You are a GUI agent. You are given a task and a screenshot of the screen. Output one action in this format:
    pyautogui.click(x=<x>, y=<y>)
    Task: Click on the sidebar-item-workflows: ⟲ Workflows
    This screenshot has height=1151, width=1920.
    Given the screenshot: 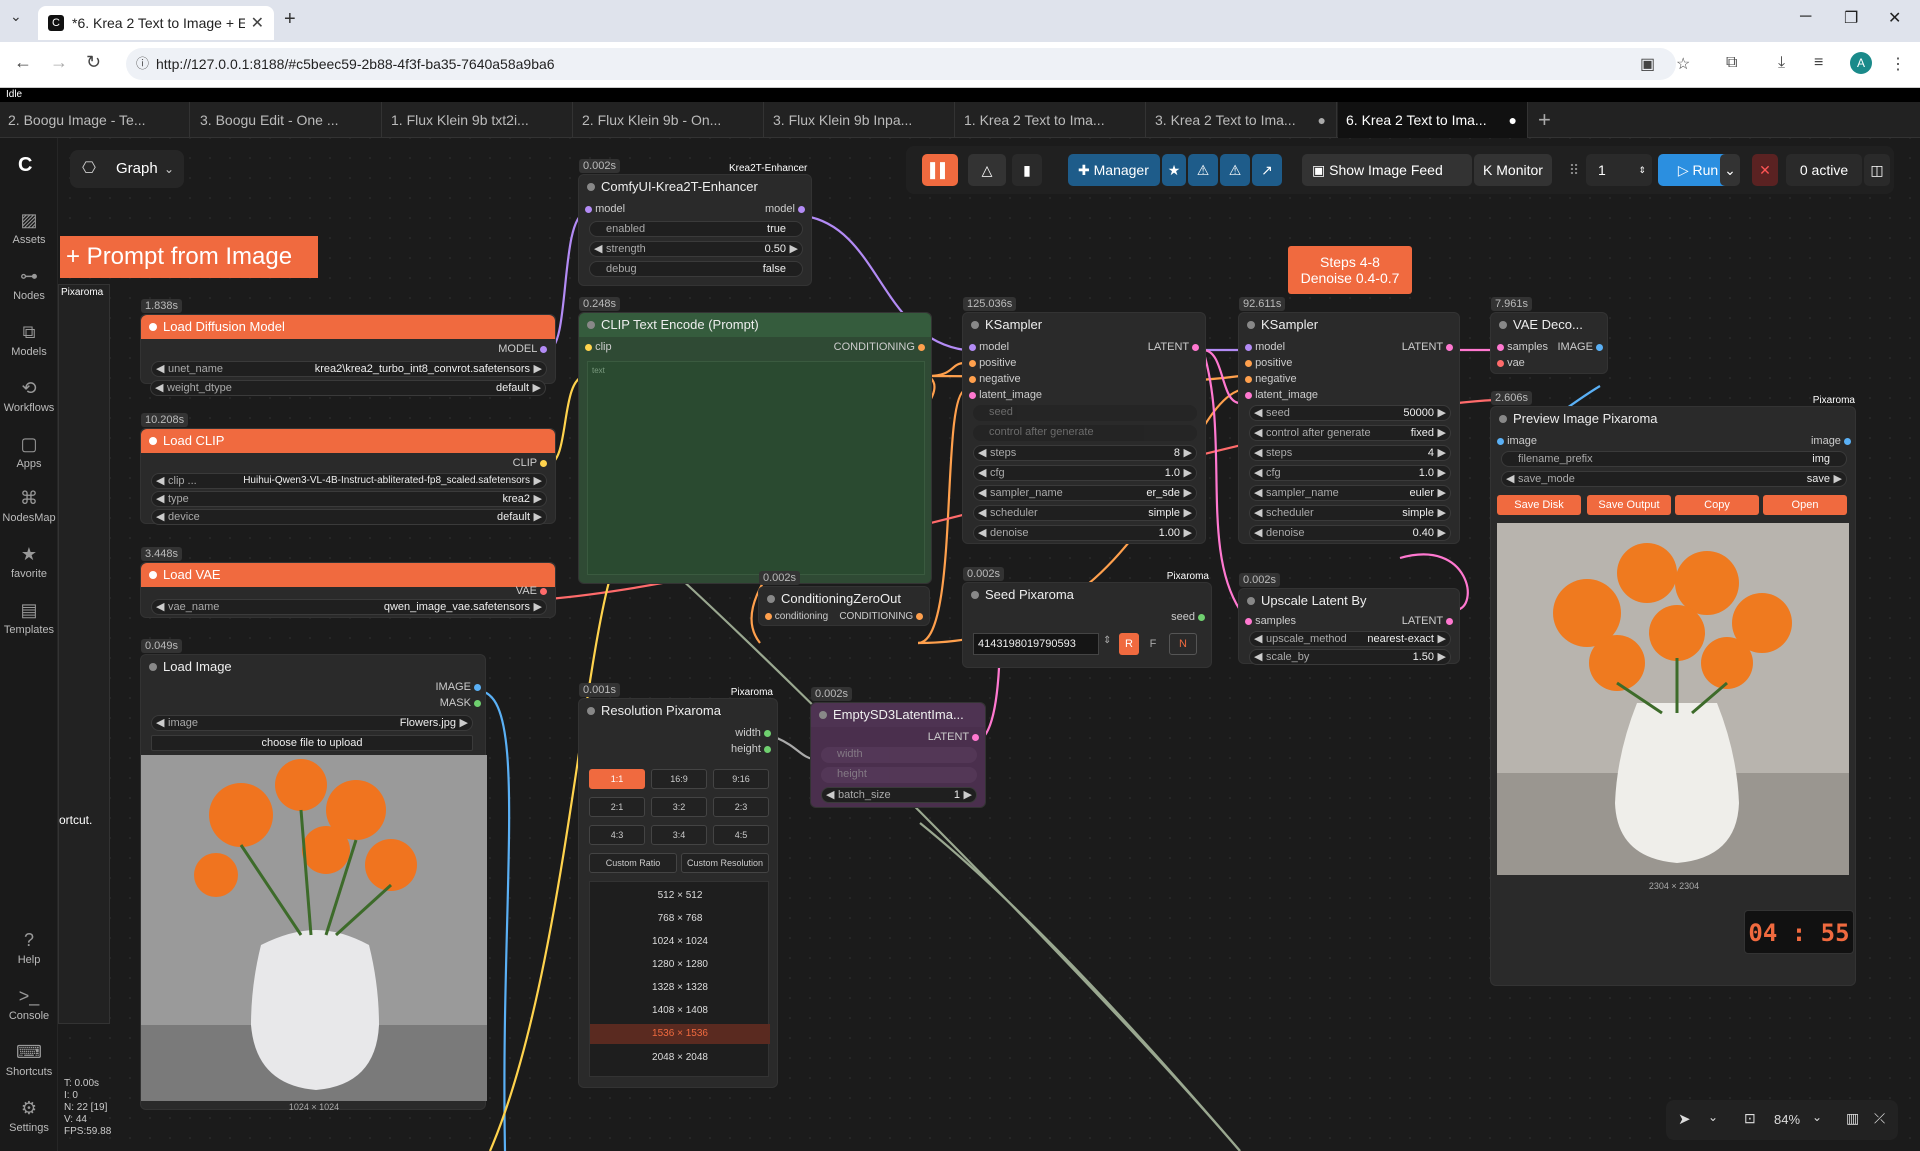 What is the action you would take?
    pyautogui.click(x=29, y=396)
    